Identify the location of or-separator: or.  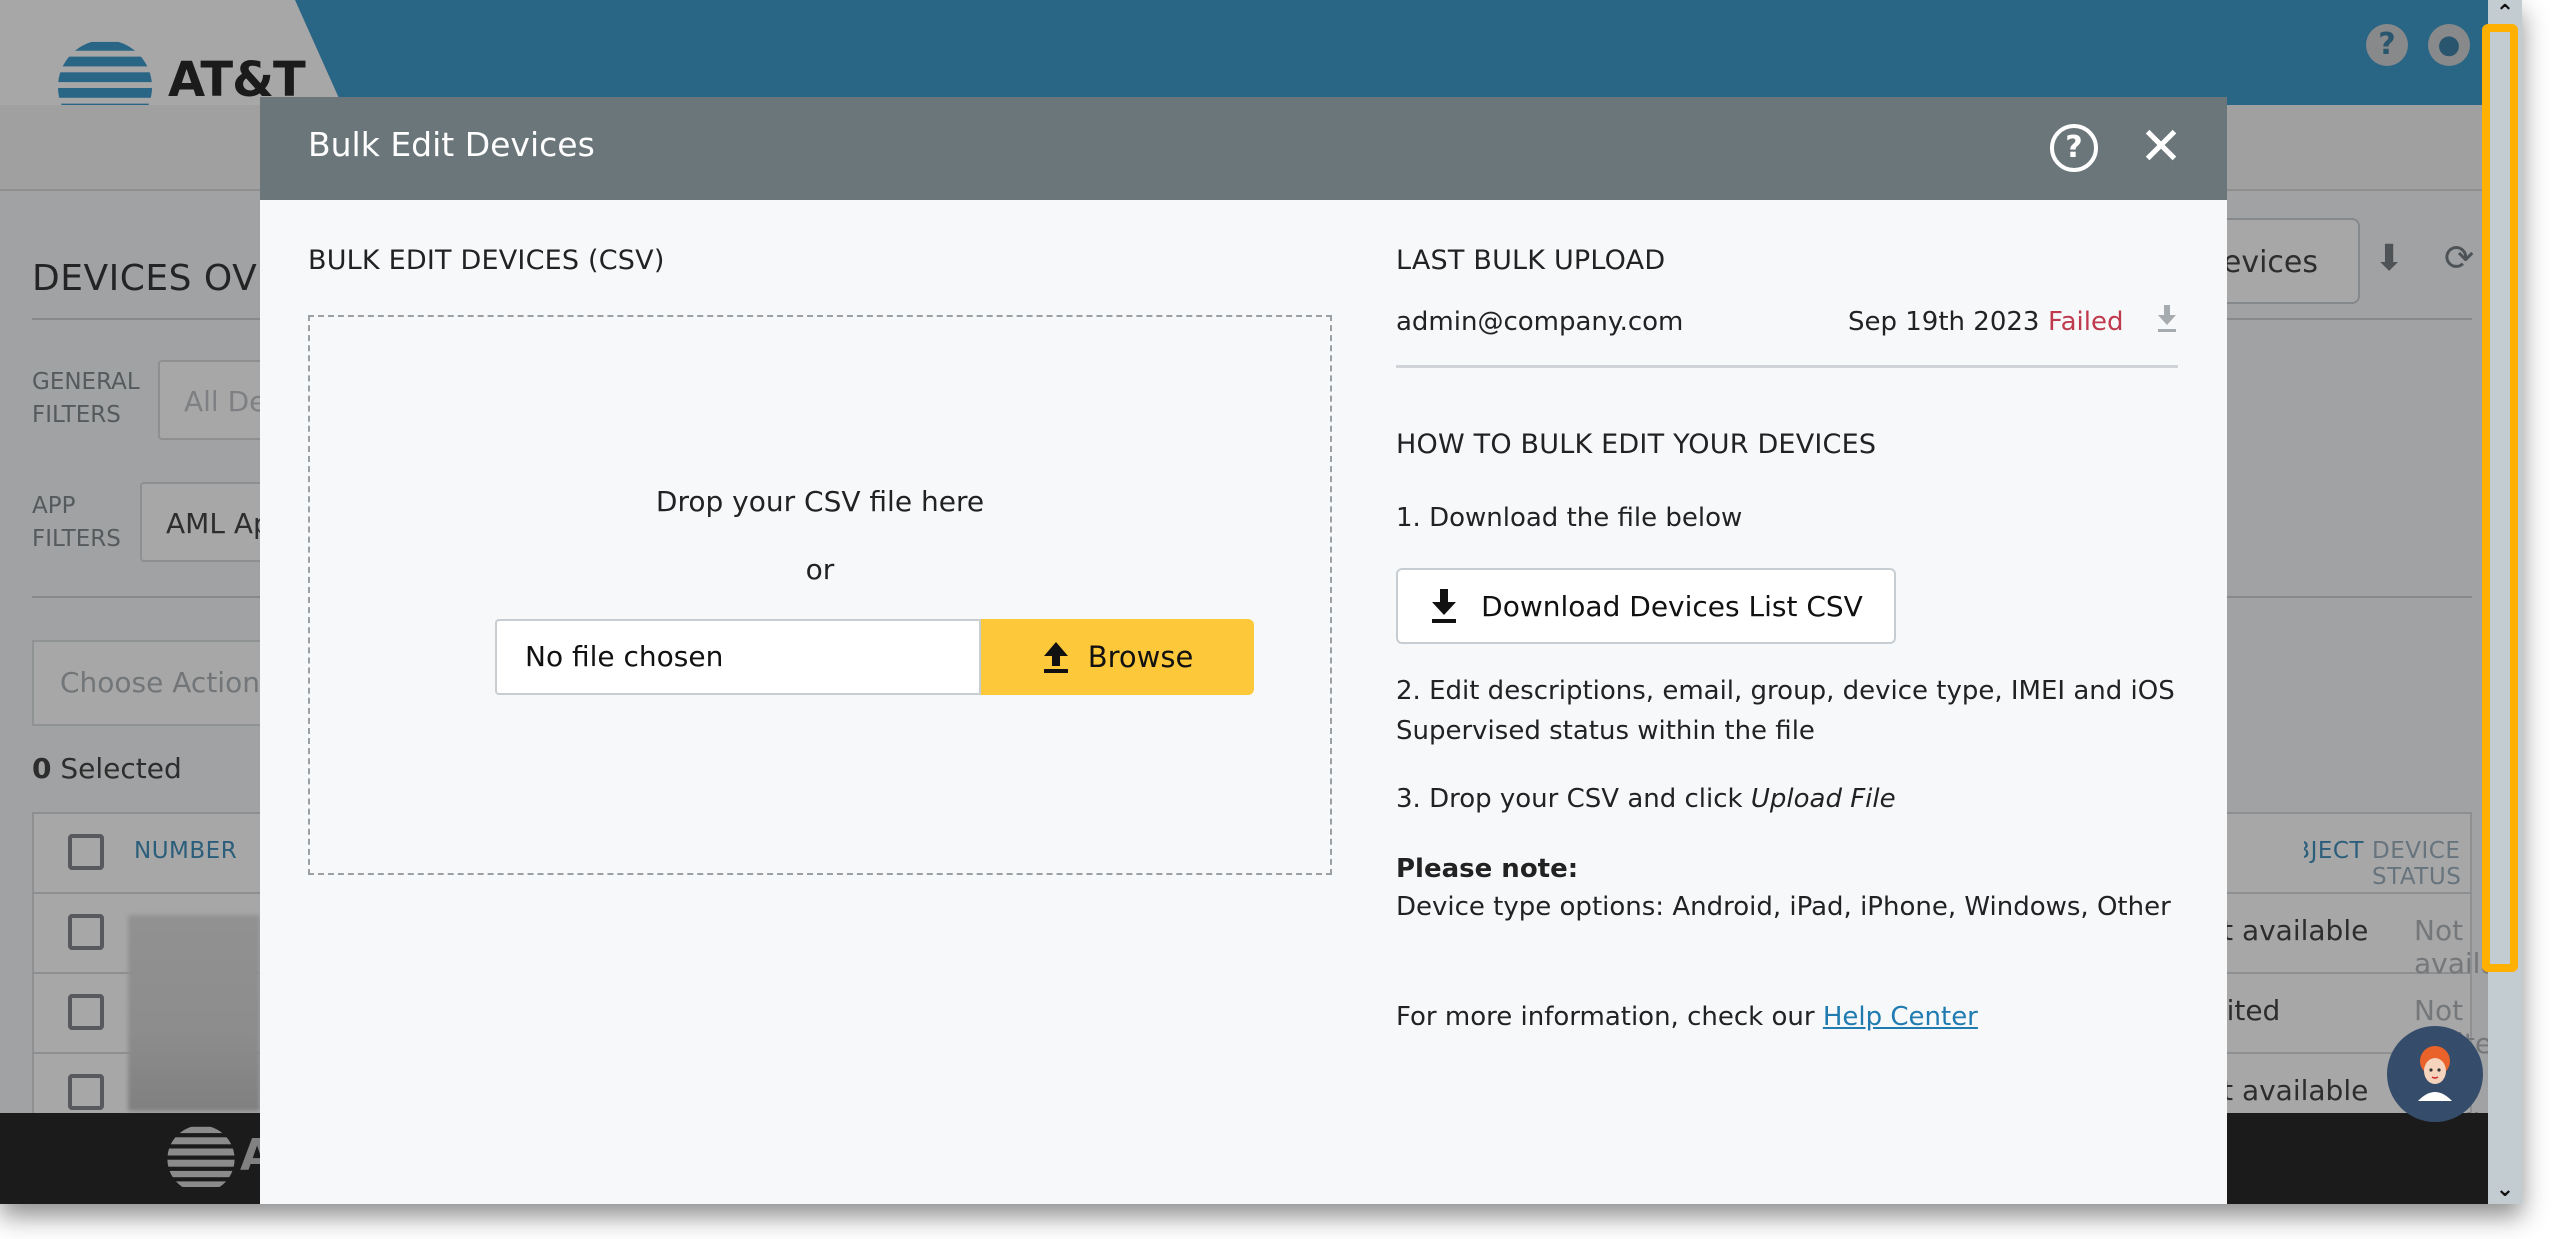
(820, 569).